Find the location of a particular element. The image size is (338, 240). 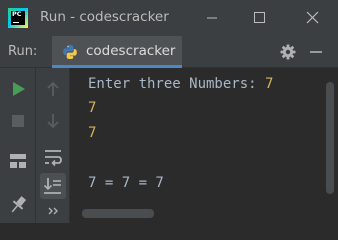

pycharm-logo-icon: PC is located at coordinates (18, 18).